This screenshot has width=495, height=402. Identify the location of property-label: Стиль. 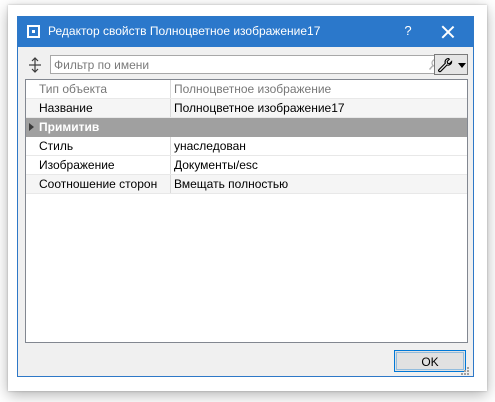
(56, 146).